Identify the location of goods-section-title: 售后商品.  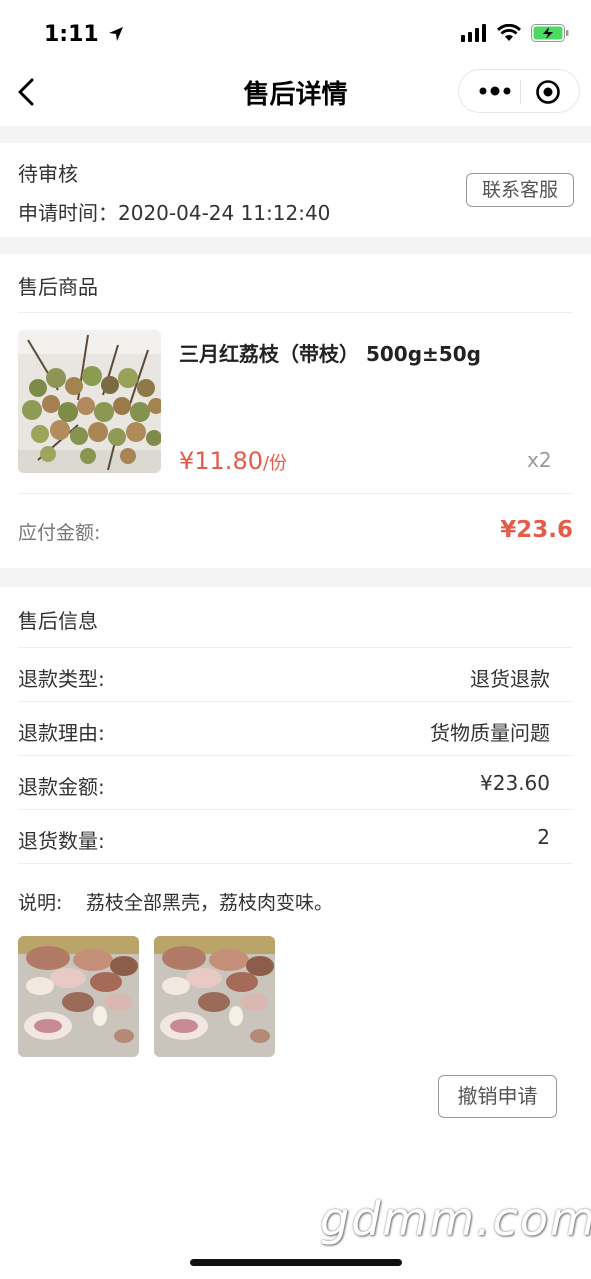
(58, 287).